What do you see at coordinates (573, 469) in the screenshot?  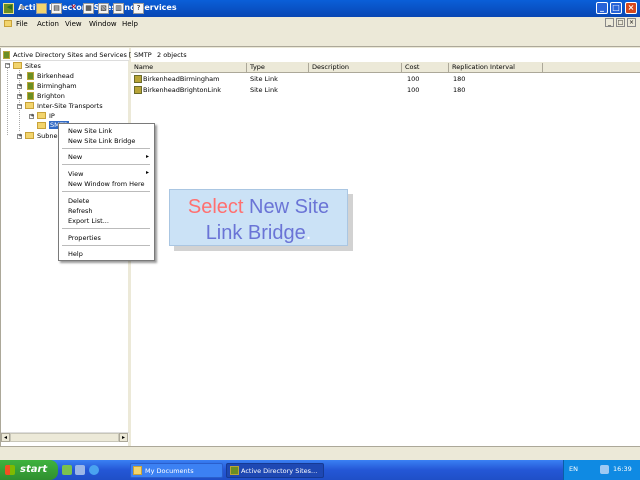 I see `language-indicator: EN` at bounding box center [573, 469].